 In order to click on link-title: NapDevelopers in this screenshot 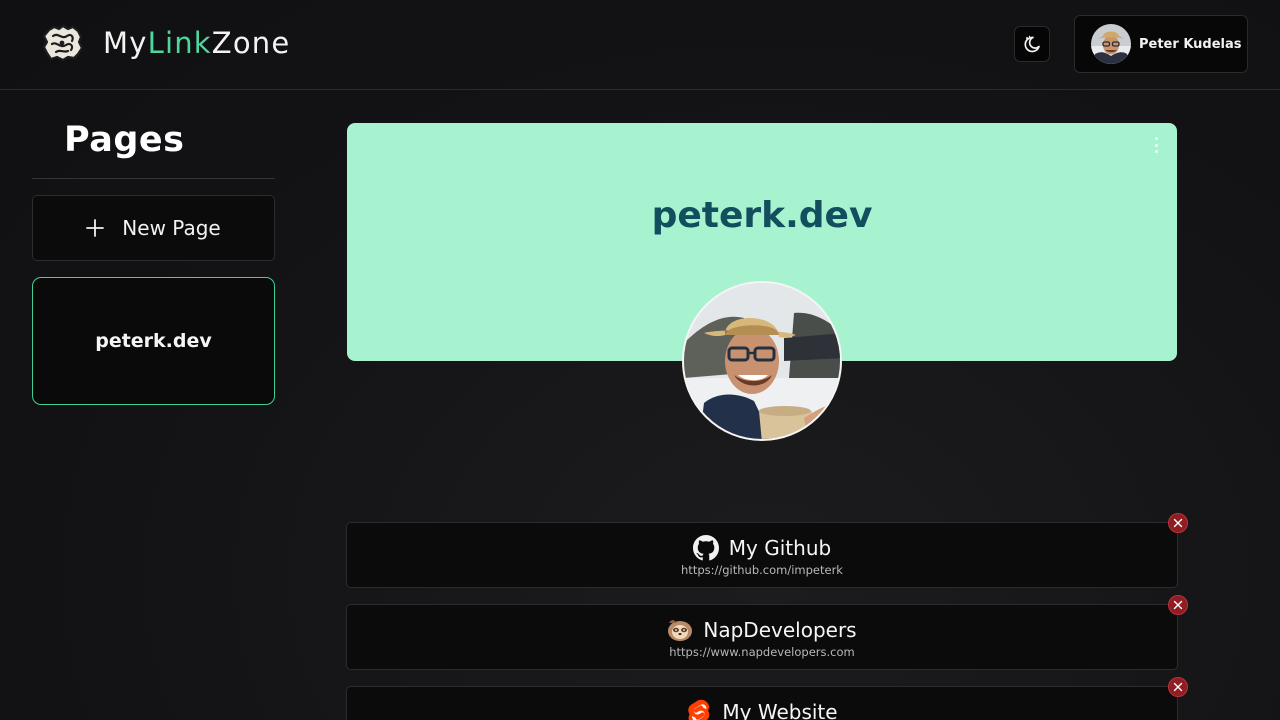, I will do `click(780, 630)`.